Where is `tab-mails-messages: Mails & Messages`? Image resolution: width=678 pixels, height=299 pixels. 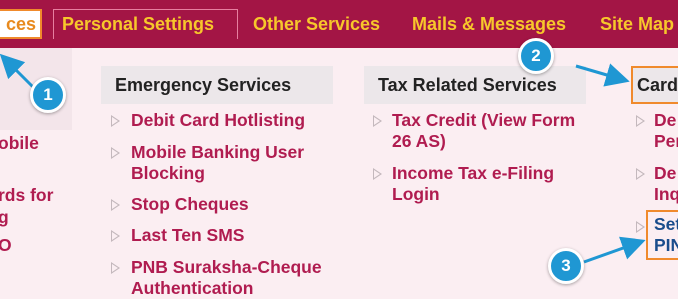 tab-mails-messages: Mails & Messages is located at coordinates (489, 24).